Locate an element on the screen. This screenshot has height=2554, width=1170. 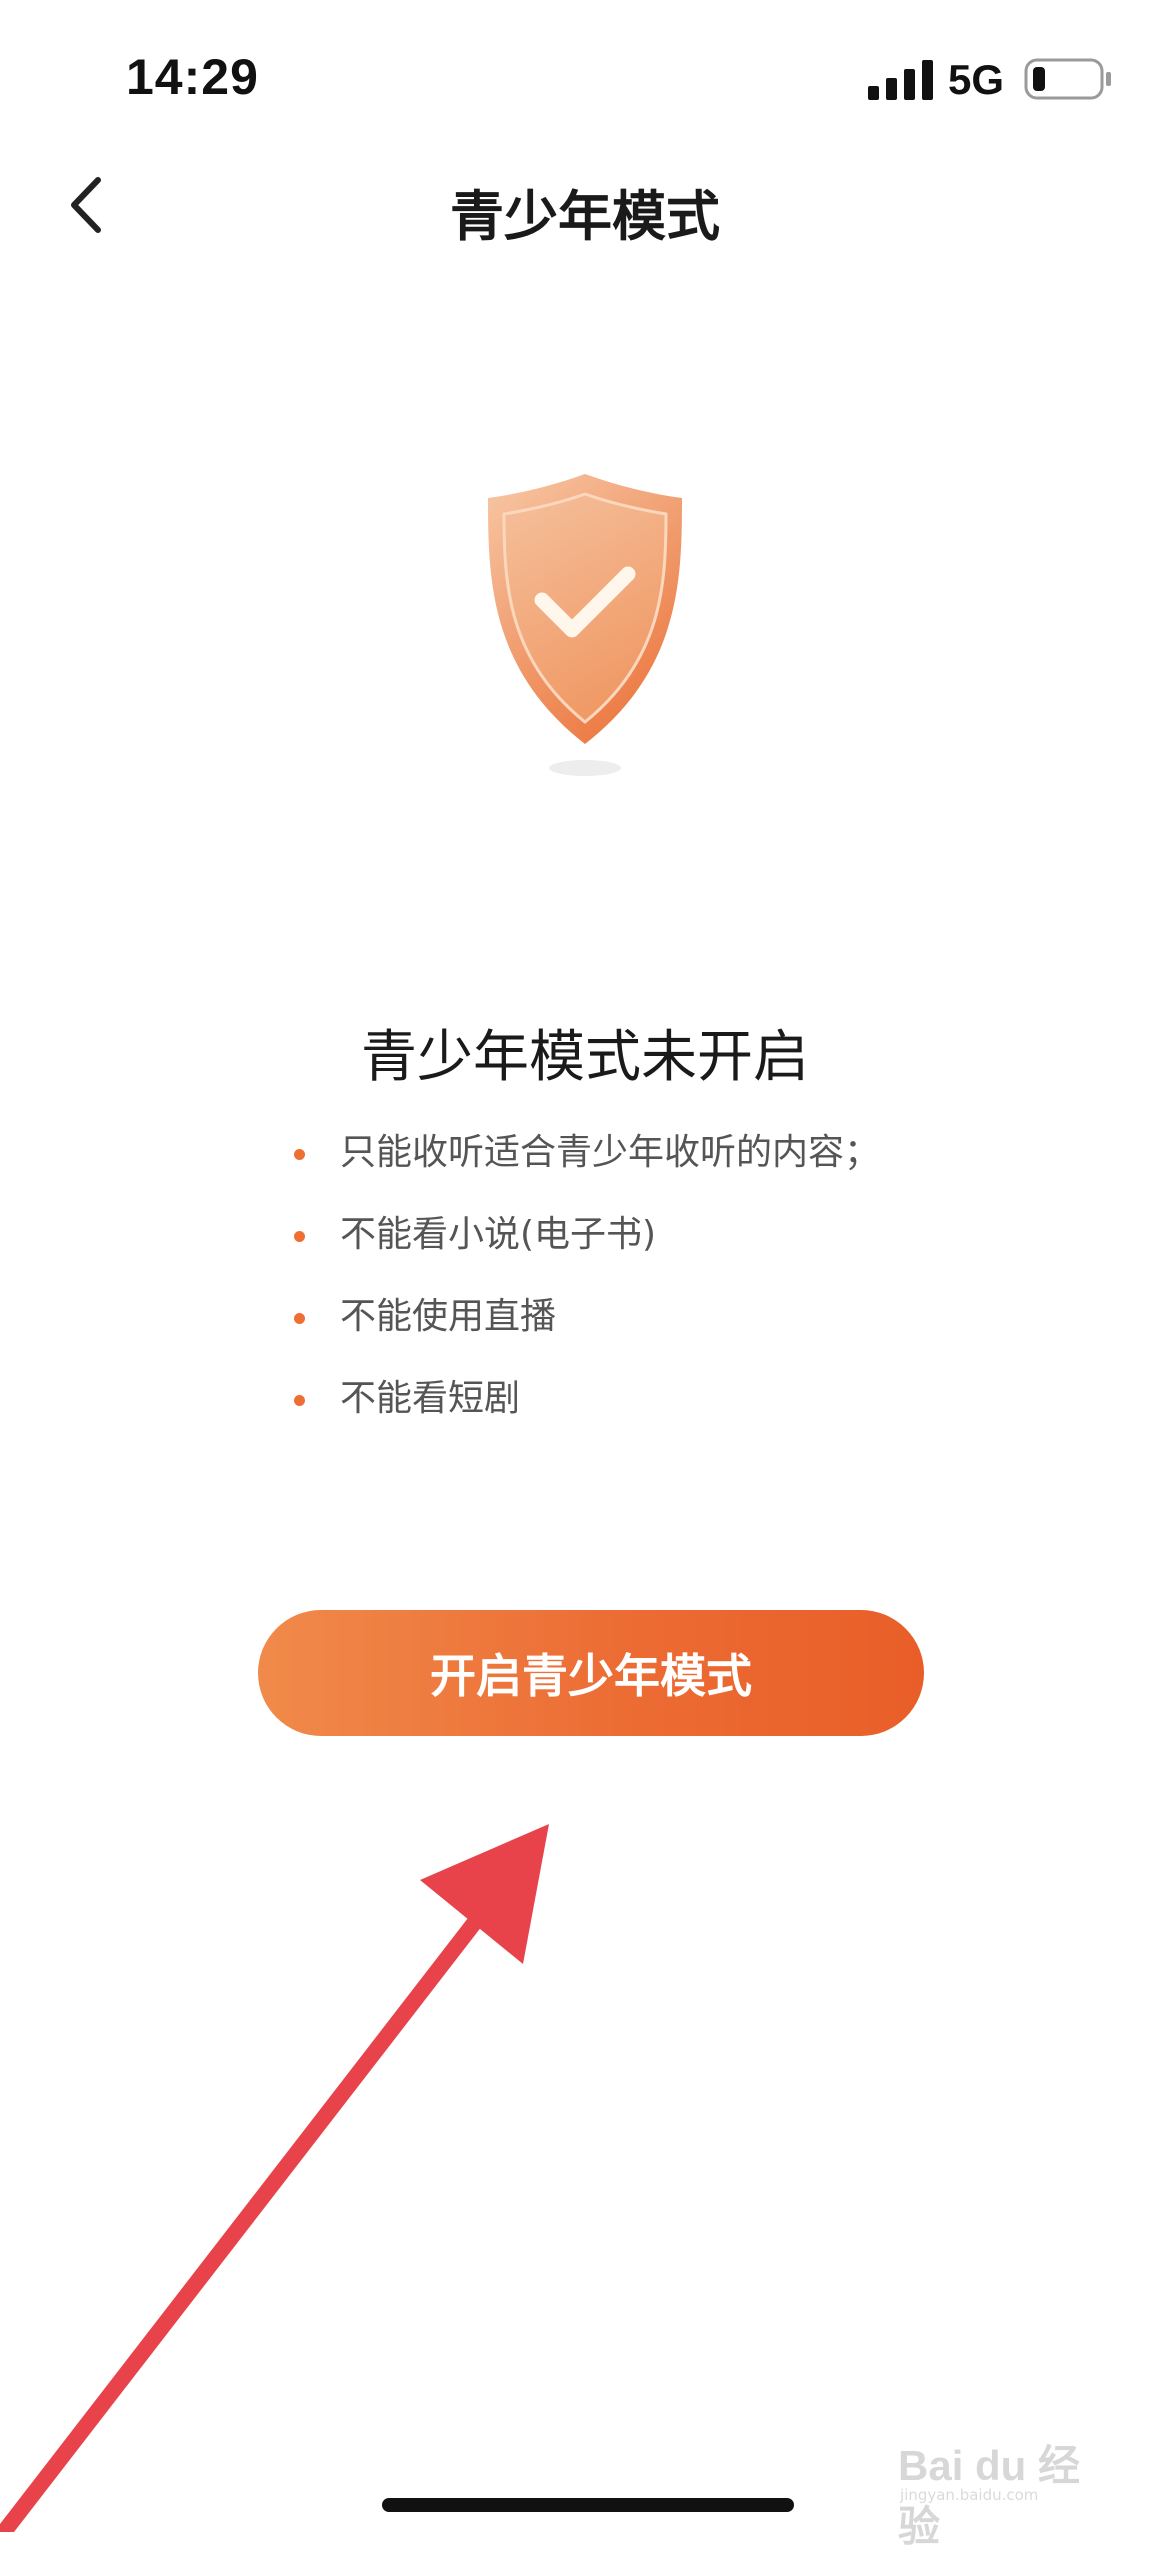
status-bar: 14:29 5G is located at coordinates (585, 75).